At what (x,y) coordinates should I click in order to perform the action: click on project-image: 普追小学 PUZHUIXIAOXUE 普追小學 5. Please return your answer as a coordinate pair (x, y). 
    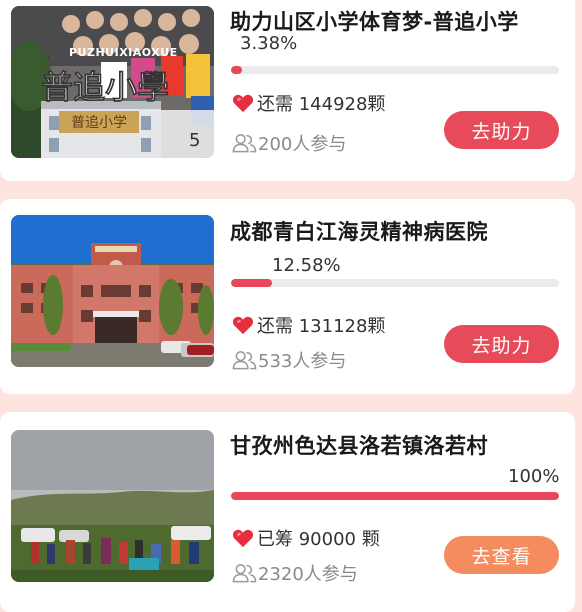
    Looking at the image, I should click on (112, 82).